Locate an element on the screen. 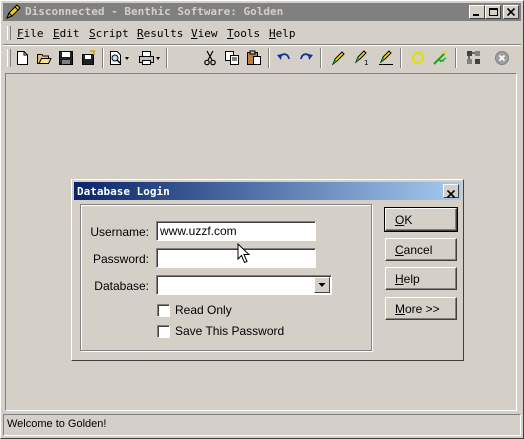 Image resolution: width=524 pixels, height=439 pixels. database-combobox is located at coordinates (244, 285).